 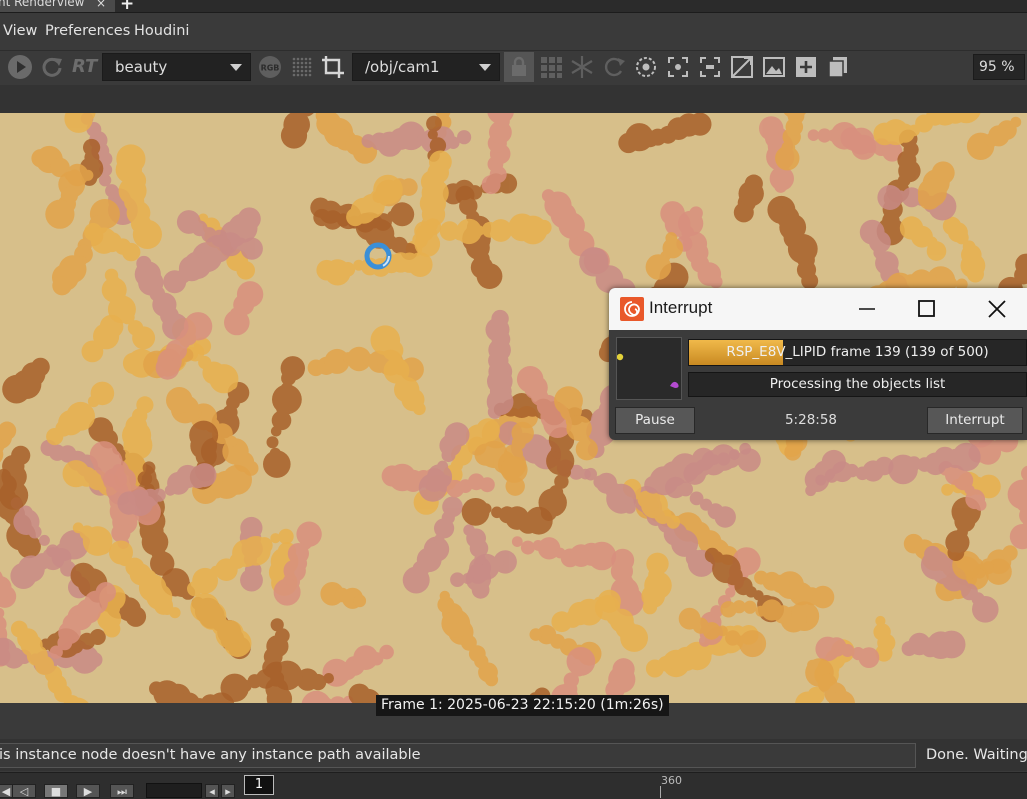 I want to click on menu-preferences: Preferences, so click(x=87, y=31).